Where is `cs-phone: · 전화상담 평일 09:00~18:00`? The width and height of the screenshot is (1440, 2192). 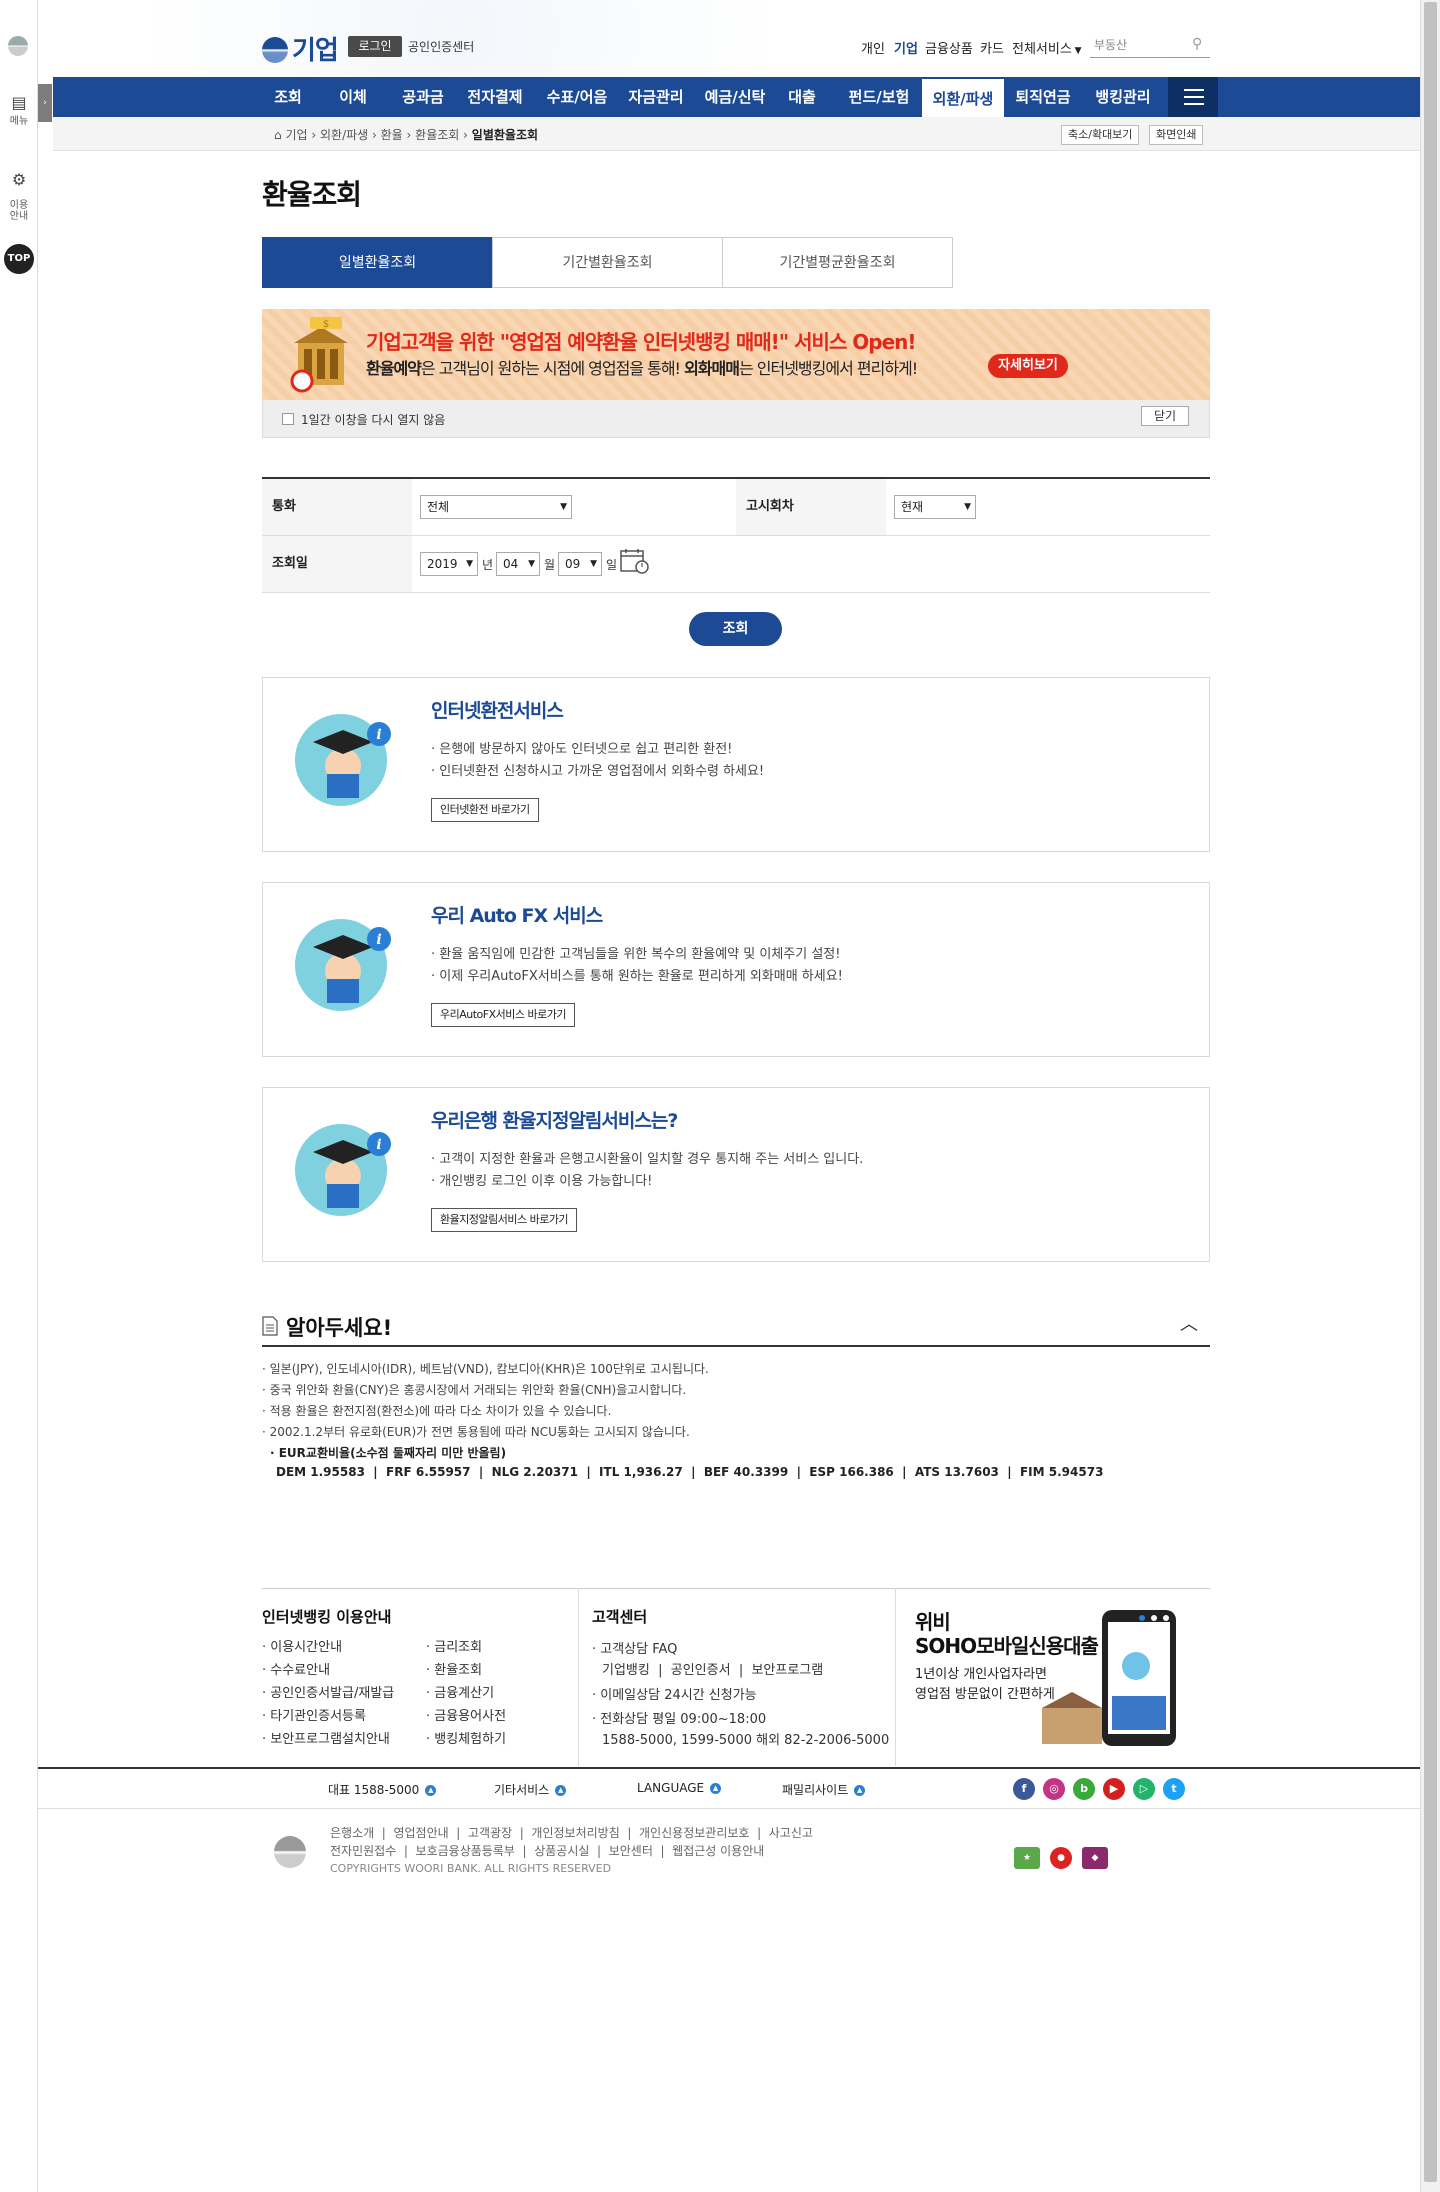 cs-phone: · 전화상담 평일 09:00~18:00 is located at coordinates (679, 1719).